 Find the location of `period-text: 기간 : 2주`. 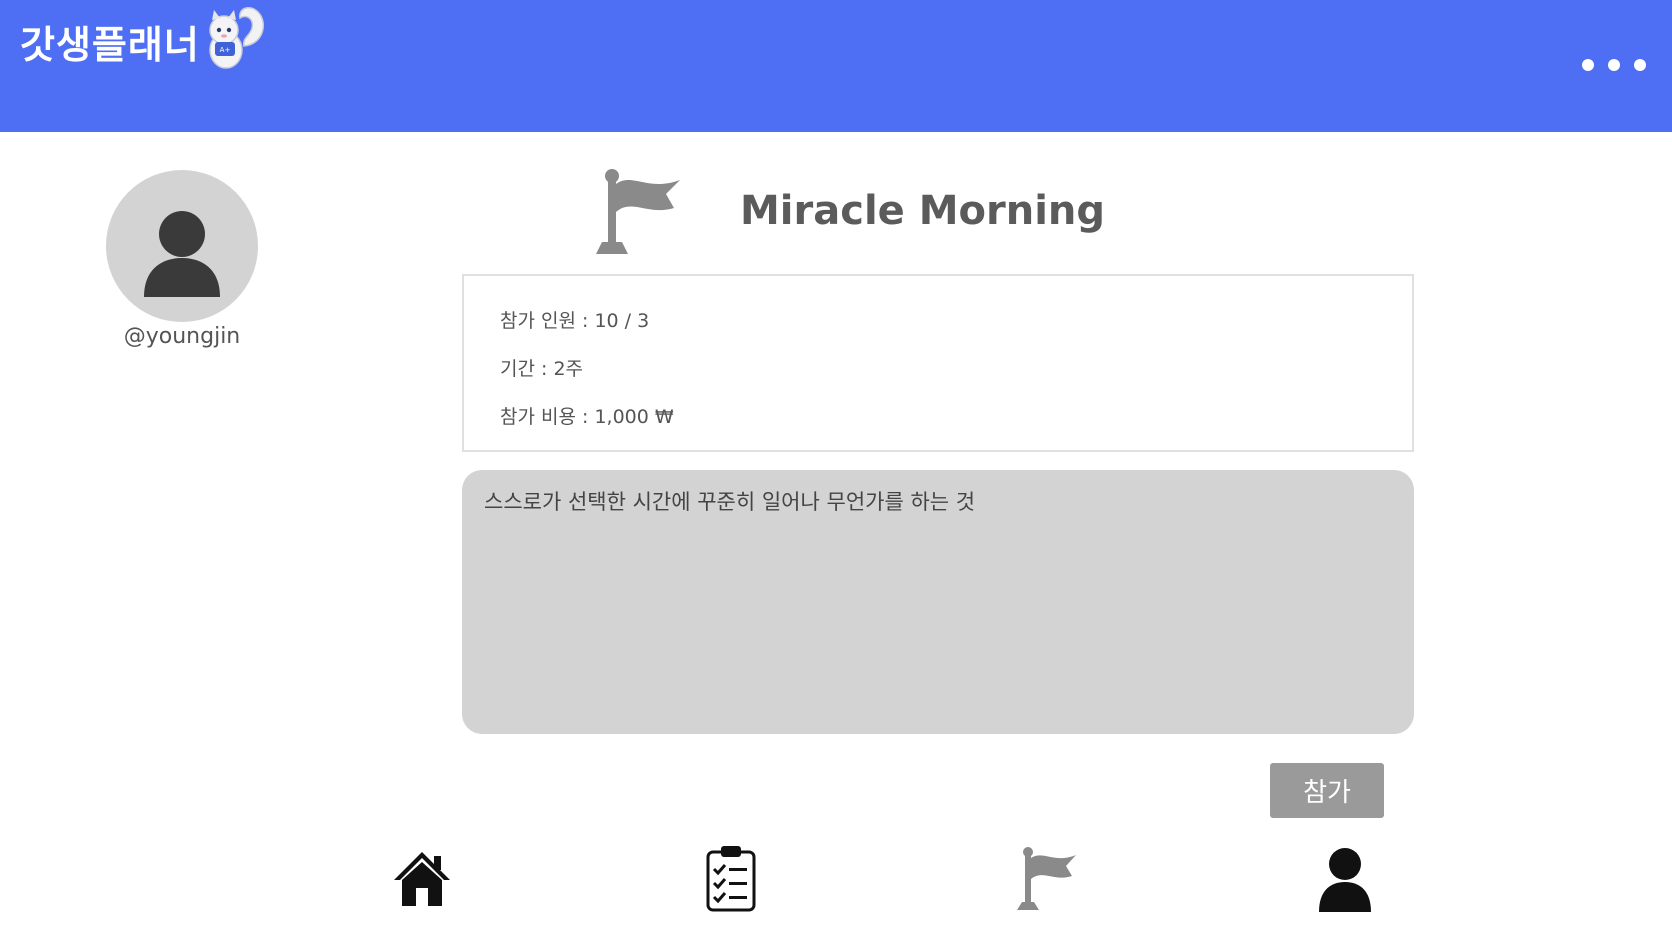

period-text: 기간 : 2주 is located at coordinates (542, 369).